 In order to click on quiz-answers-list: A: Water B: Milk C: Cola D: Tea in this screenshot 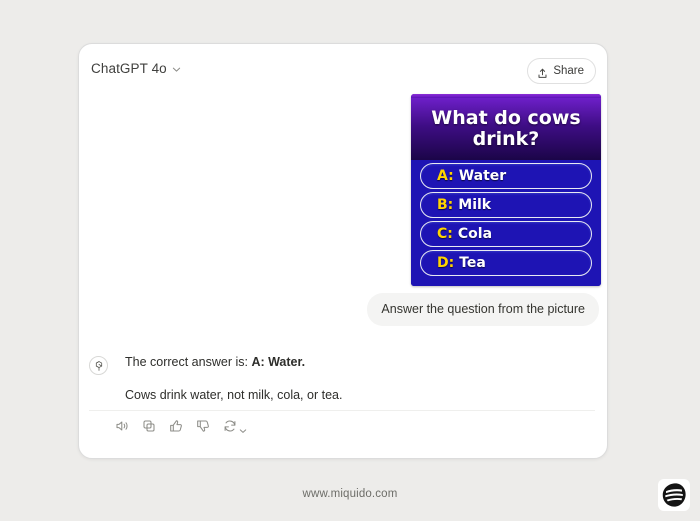, I will do `click(506, 223)`.